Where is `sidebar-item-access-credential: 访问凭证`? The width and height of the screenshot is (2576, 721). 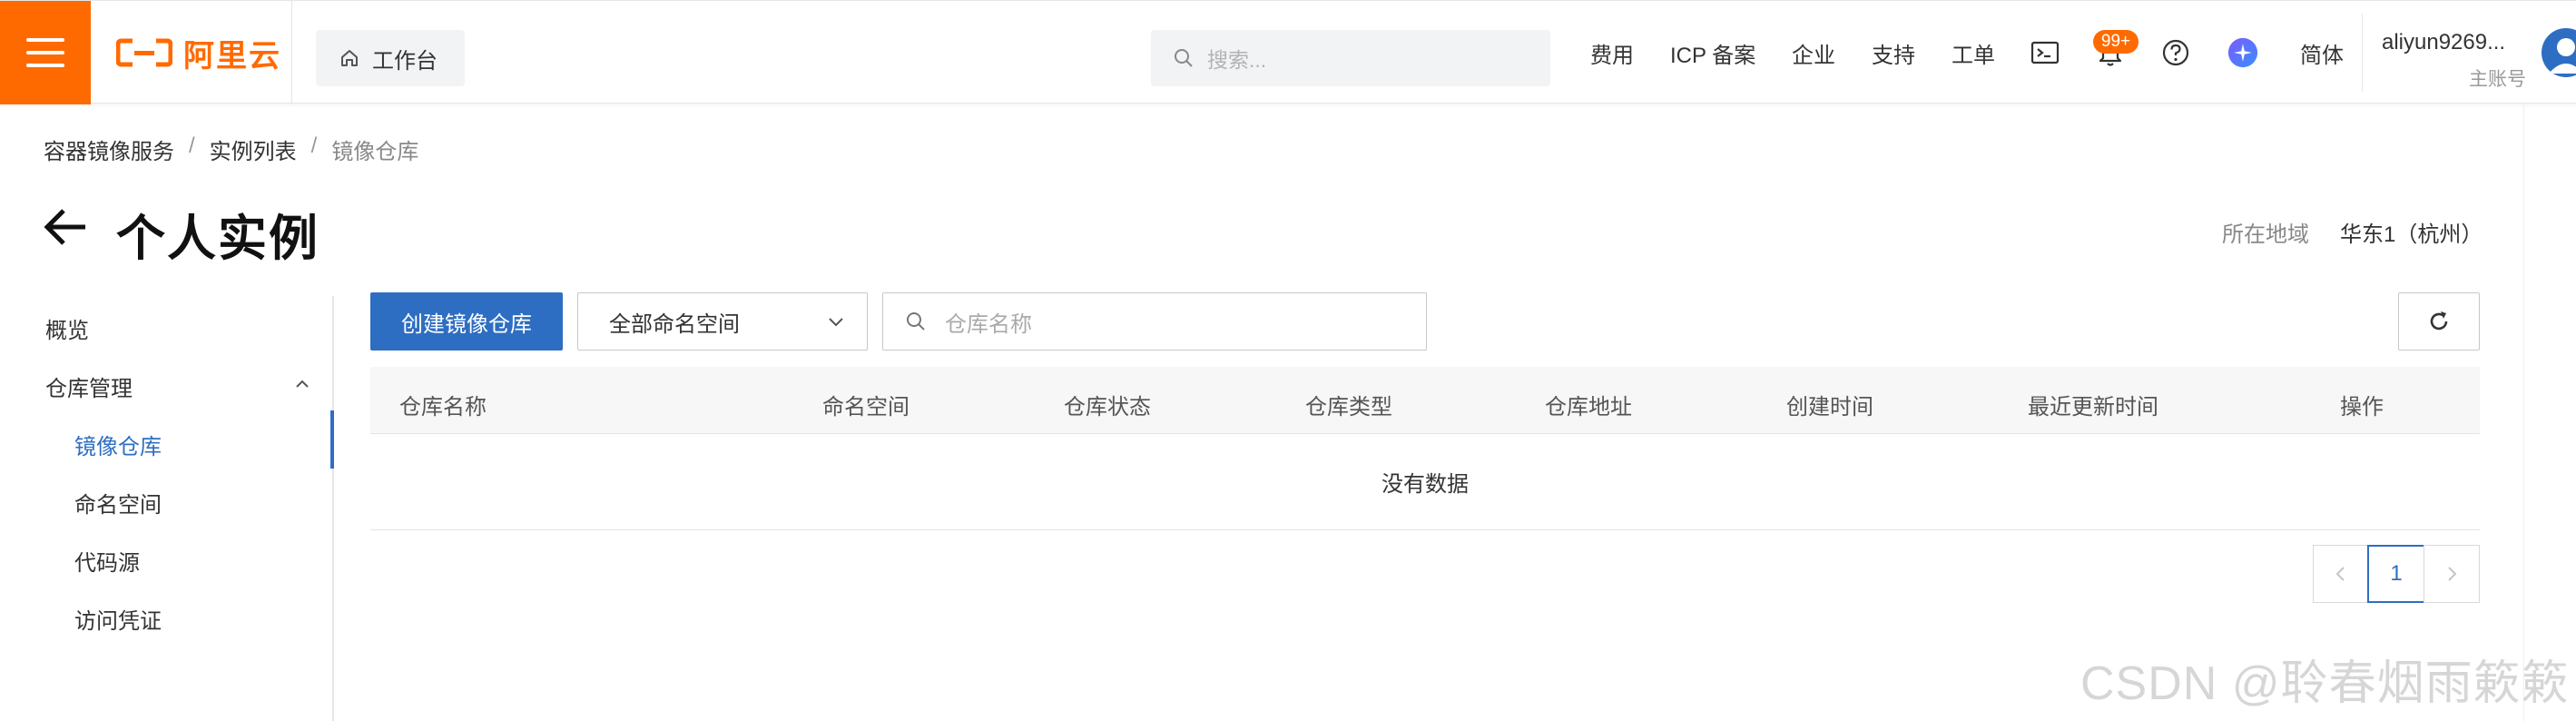 sidebar-item-access-credential: 访问凭证 is located at coordinates (118, 619).